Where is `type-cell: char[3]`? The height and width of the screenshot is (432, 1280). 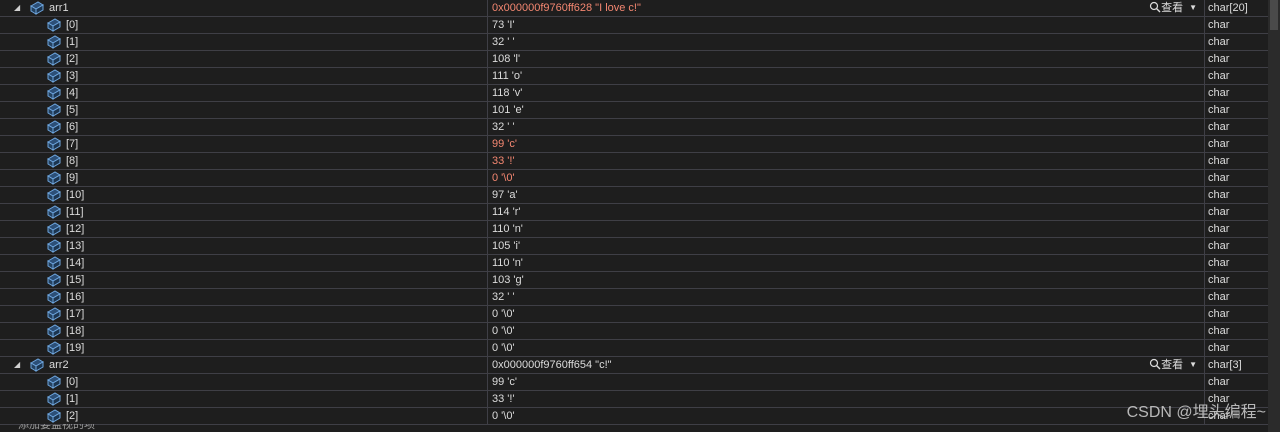 type-cell: char[3] is located at coordinates (1236, 365).